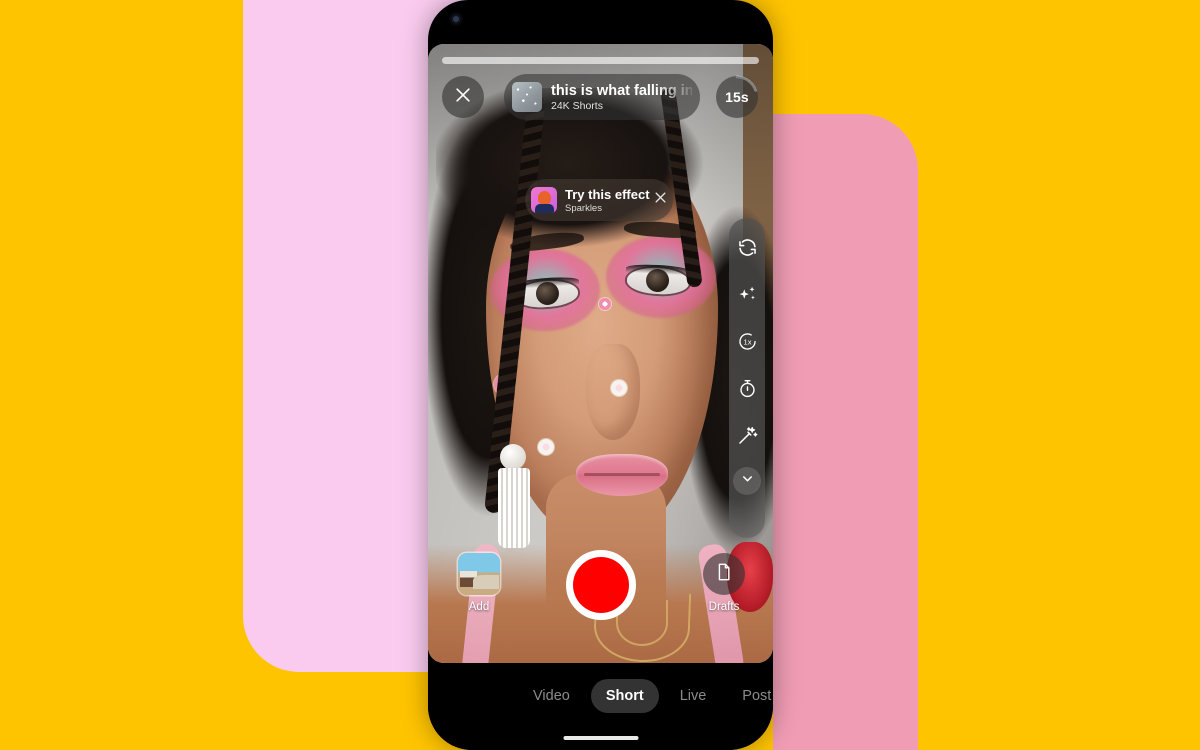  I want to click on filters-wand-icon, so click(747, 438).